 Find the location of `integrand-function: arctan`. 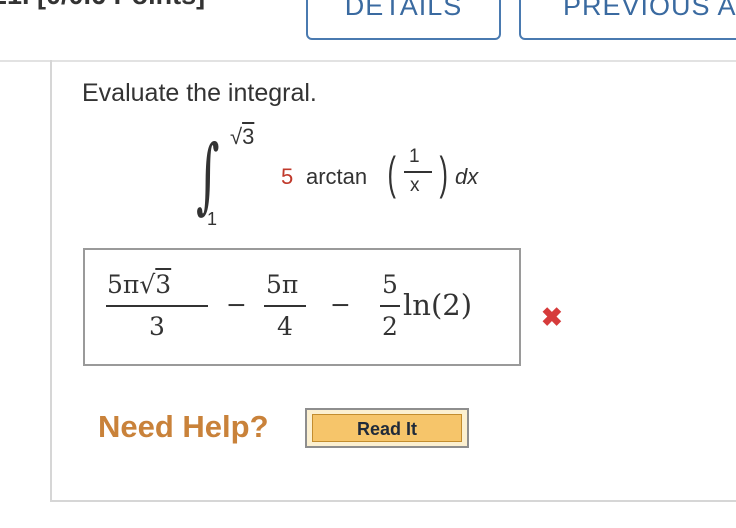

integrand-function: arctan is located at coordinates (337, 176).